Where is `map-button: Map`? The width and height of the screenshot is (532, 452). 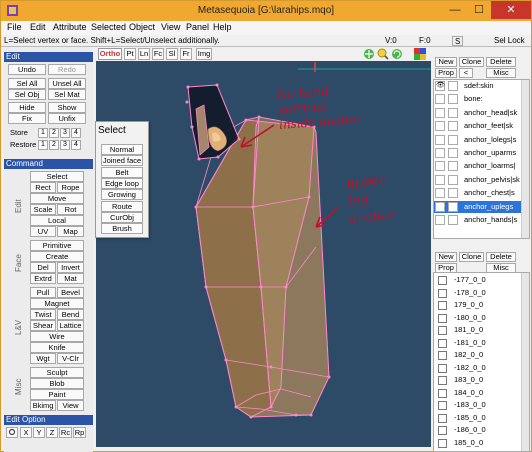 map-button: Map is located at coordinates (70, 231).